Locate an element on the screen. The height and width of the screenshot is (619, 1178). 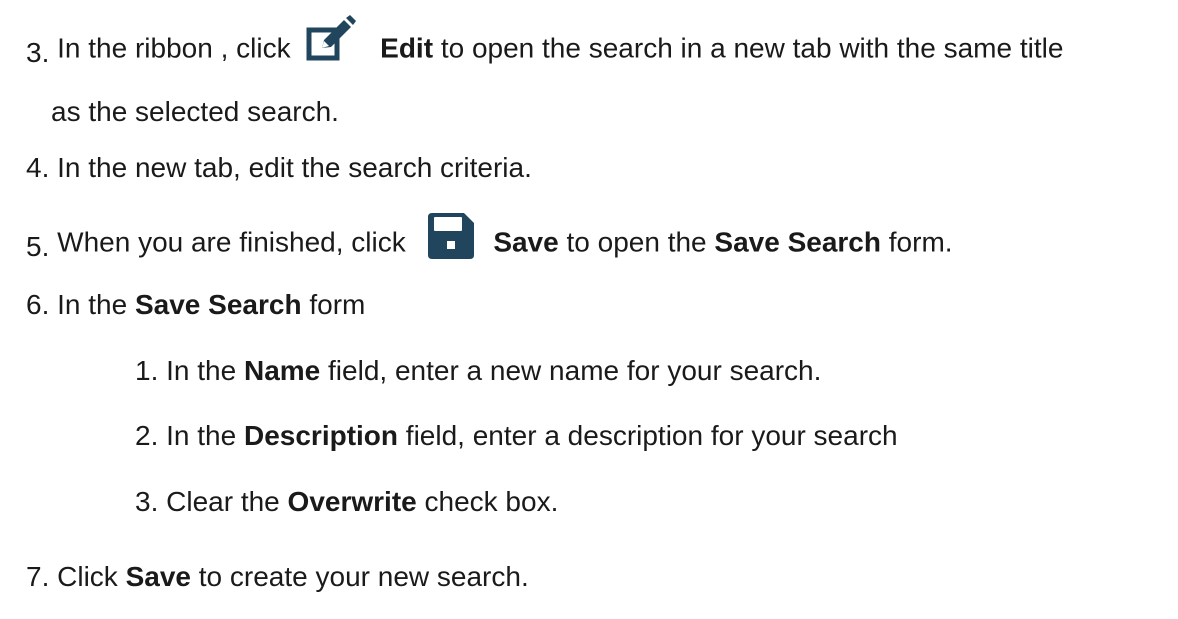
step-number: 6. is located at coordinates (38, 304).